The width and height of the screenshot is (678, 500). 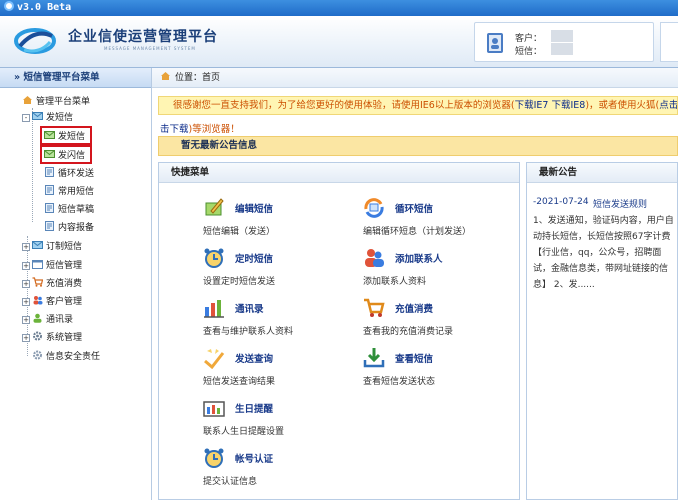 What do you see at coordinates (37, 318) in the screenshot?
I see `contact-icon` at bounding box center [37, 318].